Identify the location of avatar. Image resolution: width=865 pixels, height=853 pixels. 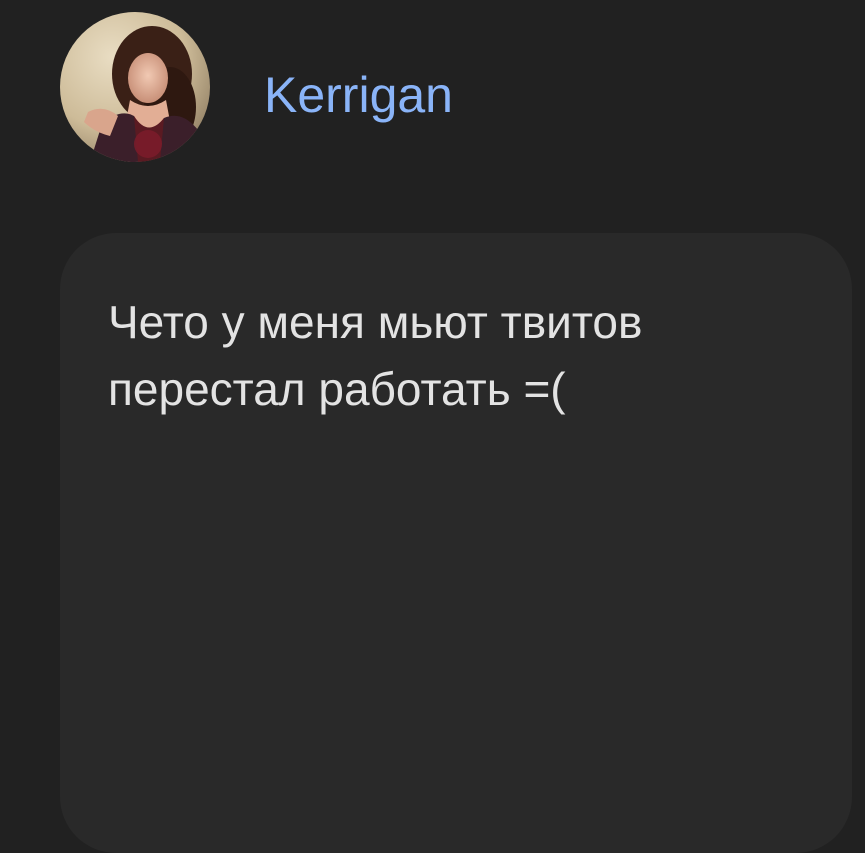
(135, 87).